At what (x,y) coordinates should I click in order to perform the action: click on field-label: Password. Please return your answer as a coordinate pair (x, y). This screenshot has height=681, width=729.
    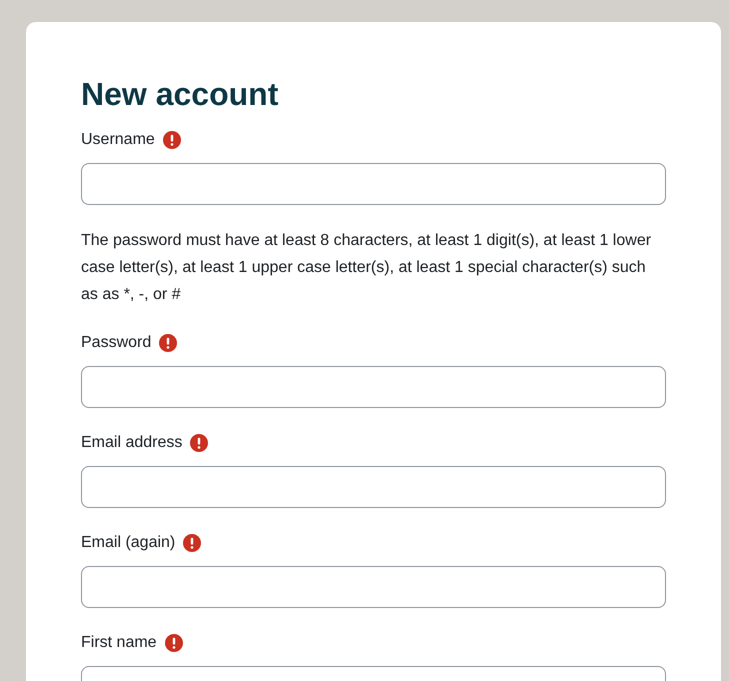
    Looking at the image, I should click on (116, 343).